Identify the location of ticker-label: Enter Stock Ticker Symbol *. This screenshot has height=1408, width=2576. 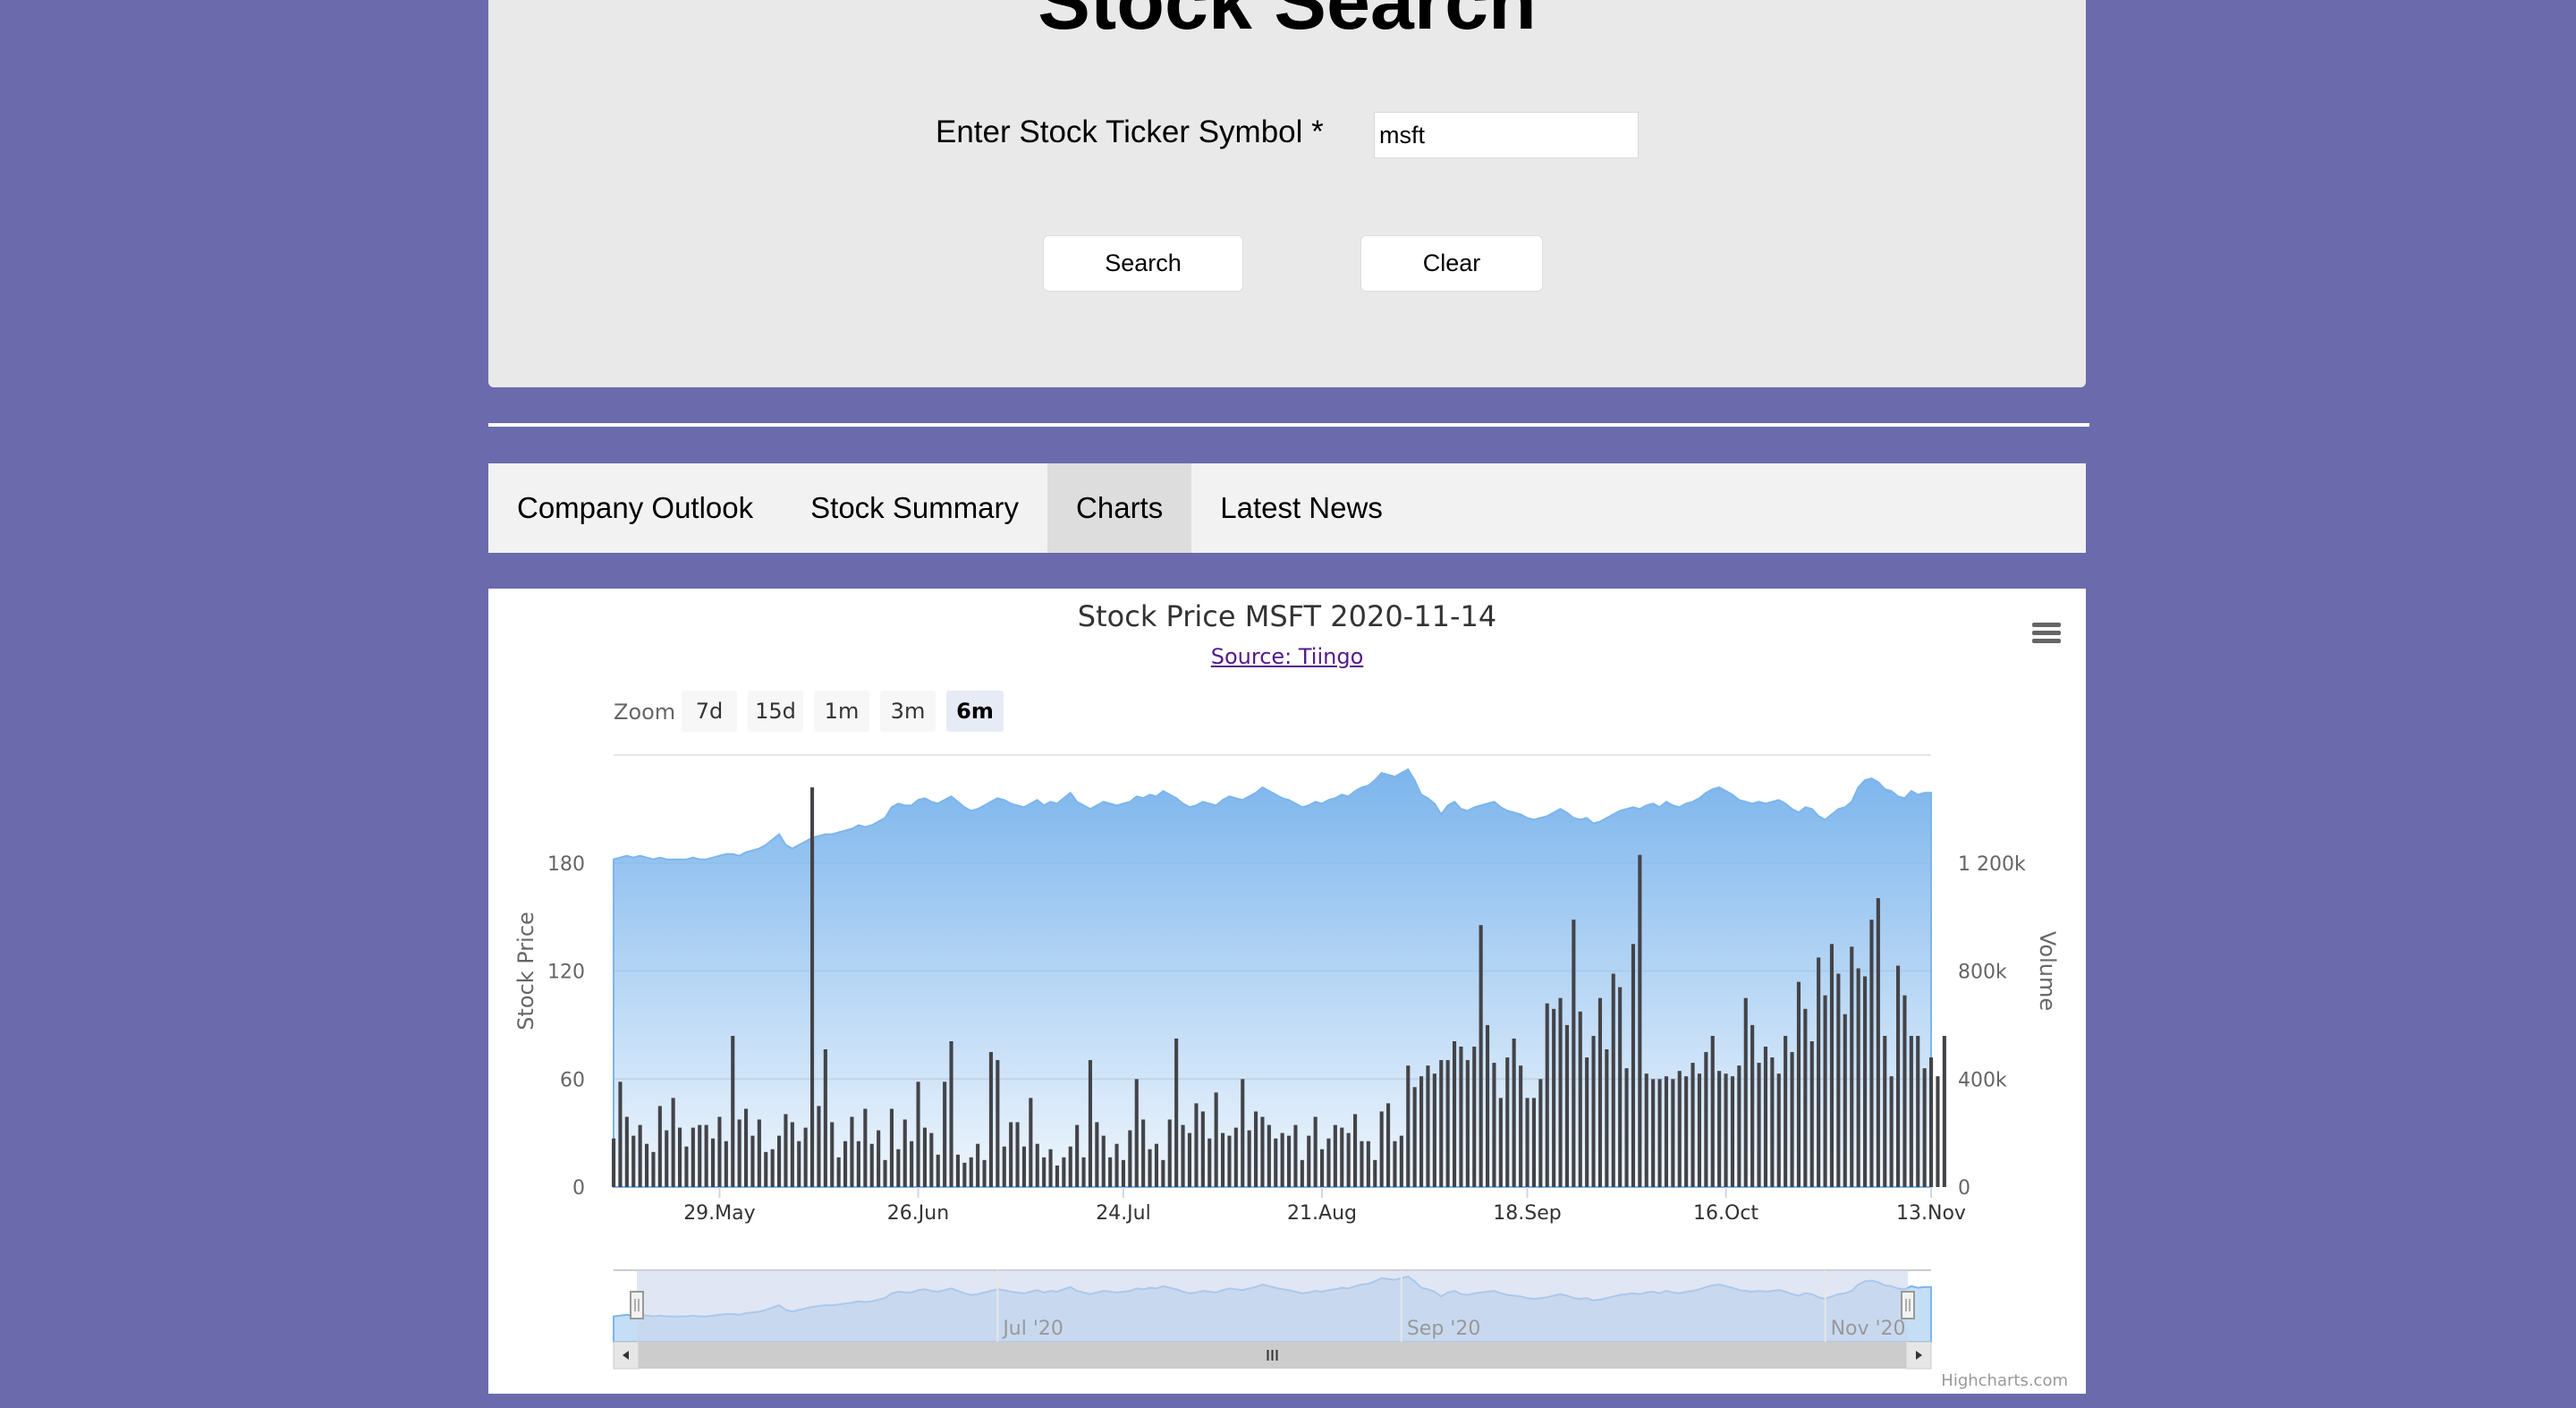
(1130, 132).